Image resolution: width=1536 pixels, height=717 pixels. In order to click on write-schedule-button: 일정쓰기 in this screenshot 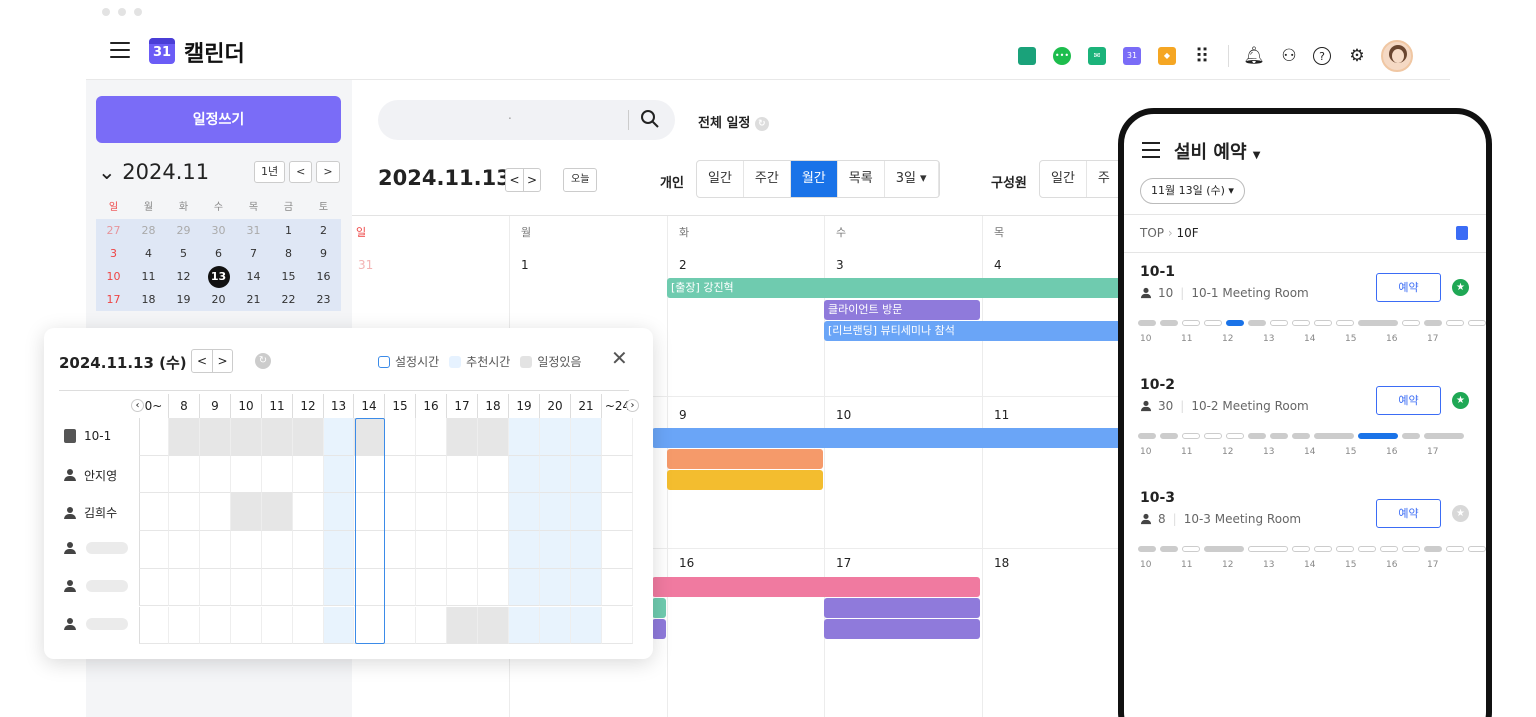, I will do `click(218, 119)`.